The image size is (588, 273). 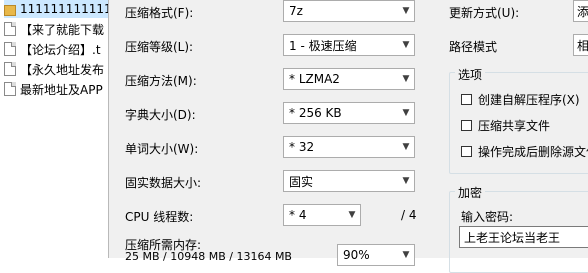 What do you see at coordinates (466, 151) in the screenshot?
I see `delete-after-checkbox` at bounding box center [466, 151].